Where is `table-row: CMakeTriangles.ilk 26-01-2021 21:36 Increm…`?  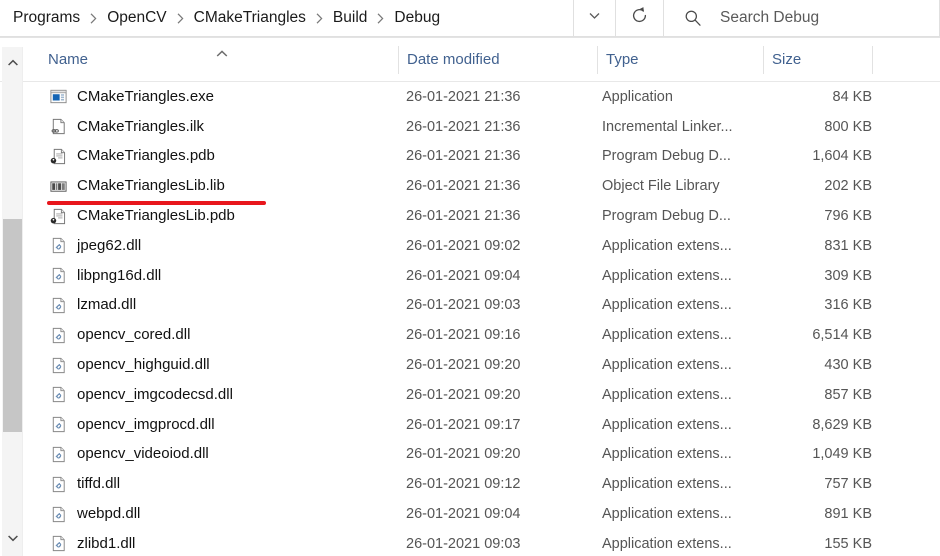 table-row: CMakeTriangles.ilk 26-01-2021 21:36 Increm… is located at coordinates (482, 126).